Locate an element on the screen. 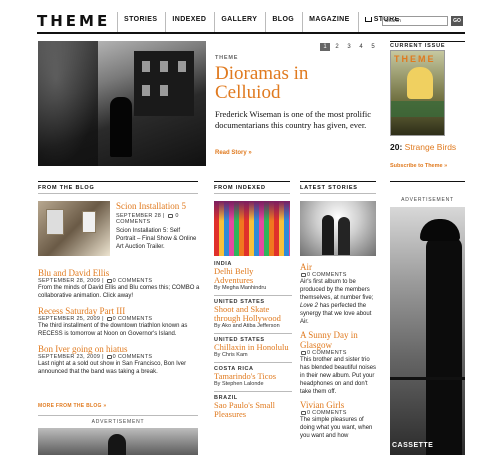 The image size is (500, 455). pager-page-4: 4 is located at coordinates (361, 47).